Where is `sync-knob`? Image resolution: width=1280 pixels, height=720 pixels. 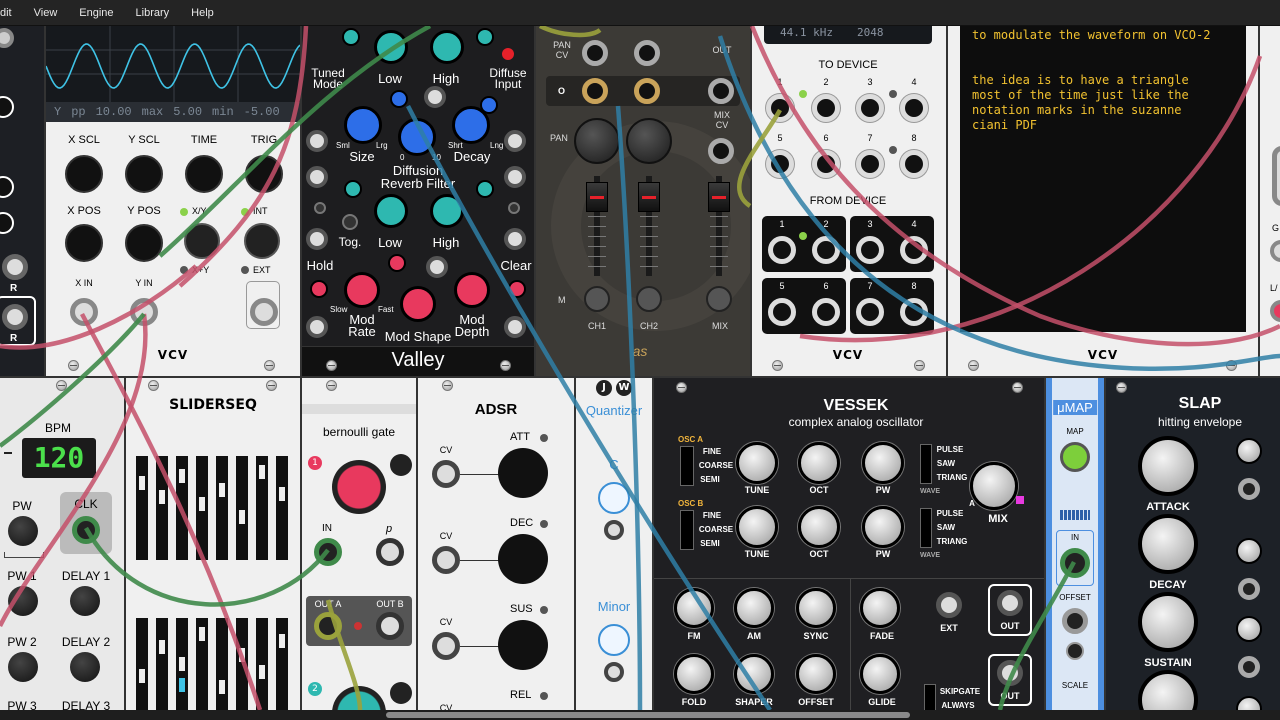
sync-knob is located at coordinates (816, 608).